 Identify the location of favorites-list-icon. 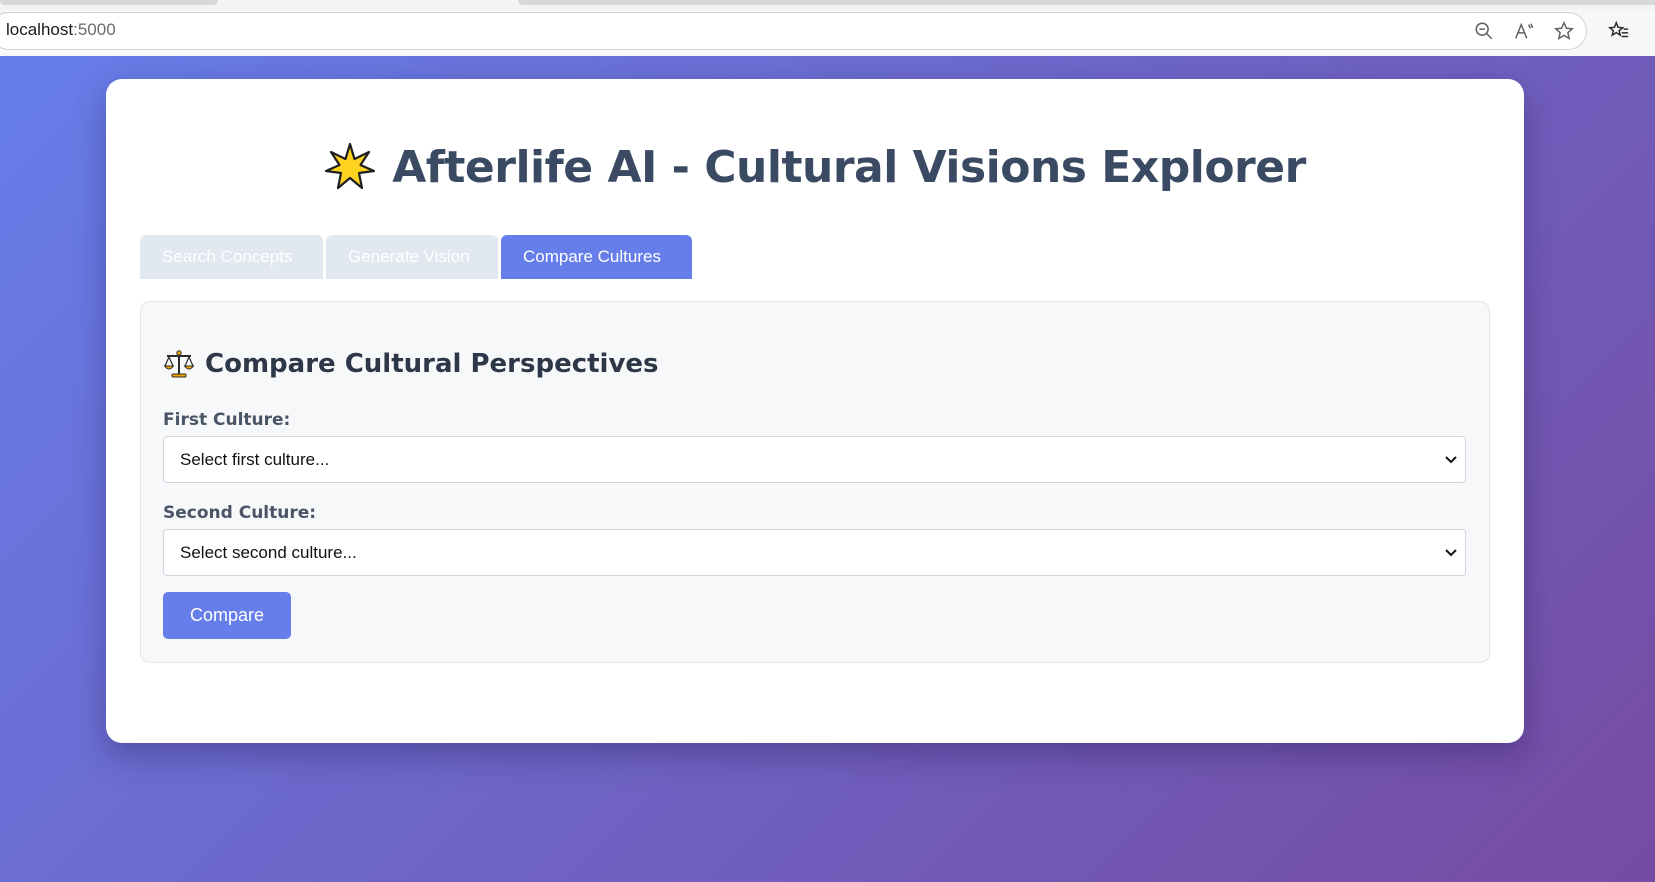
(1619, 31).